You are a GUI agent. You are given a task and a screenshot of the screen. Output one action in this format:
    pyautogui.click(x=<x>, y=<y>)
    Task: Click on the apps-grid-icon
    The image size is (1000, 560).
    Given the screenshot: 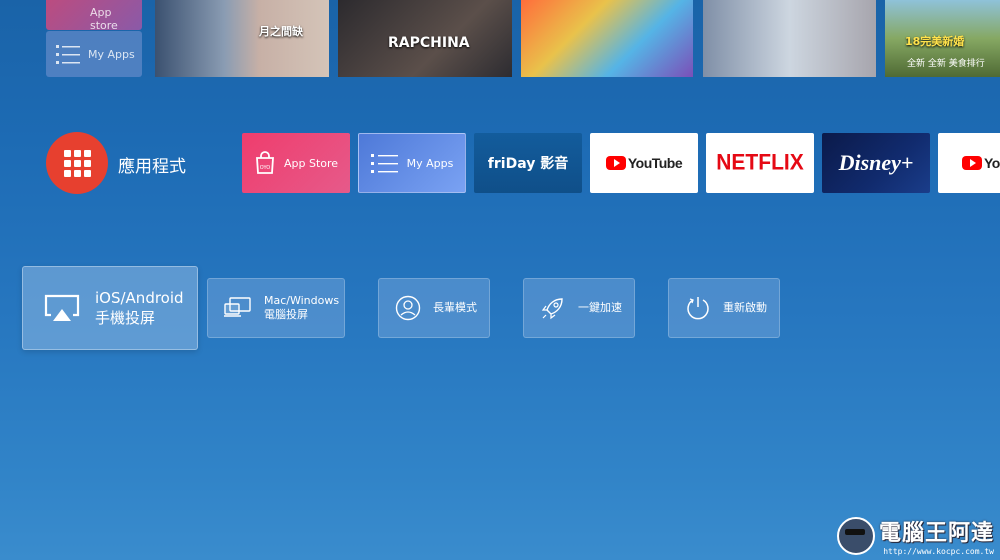 What is the action you would take?
    pyautogui.click(x=77, y=163)
    